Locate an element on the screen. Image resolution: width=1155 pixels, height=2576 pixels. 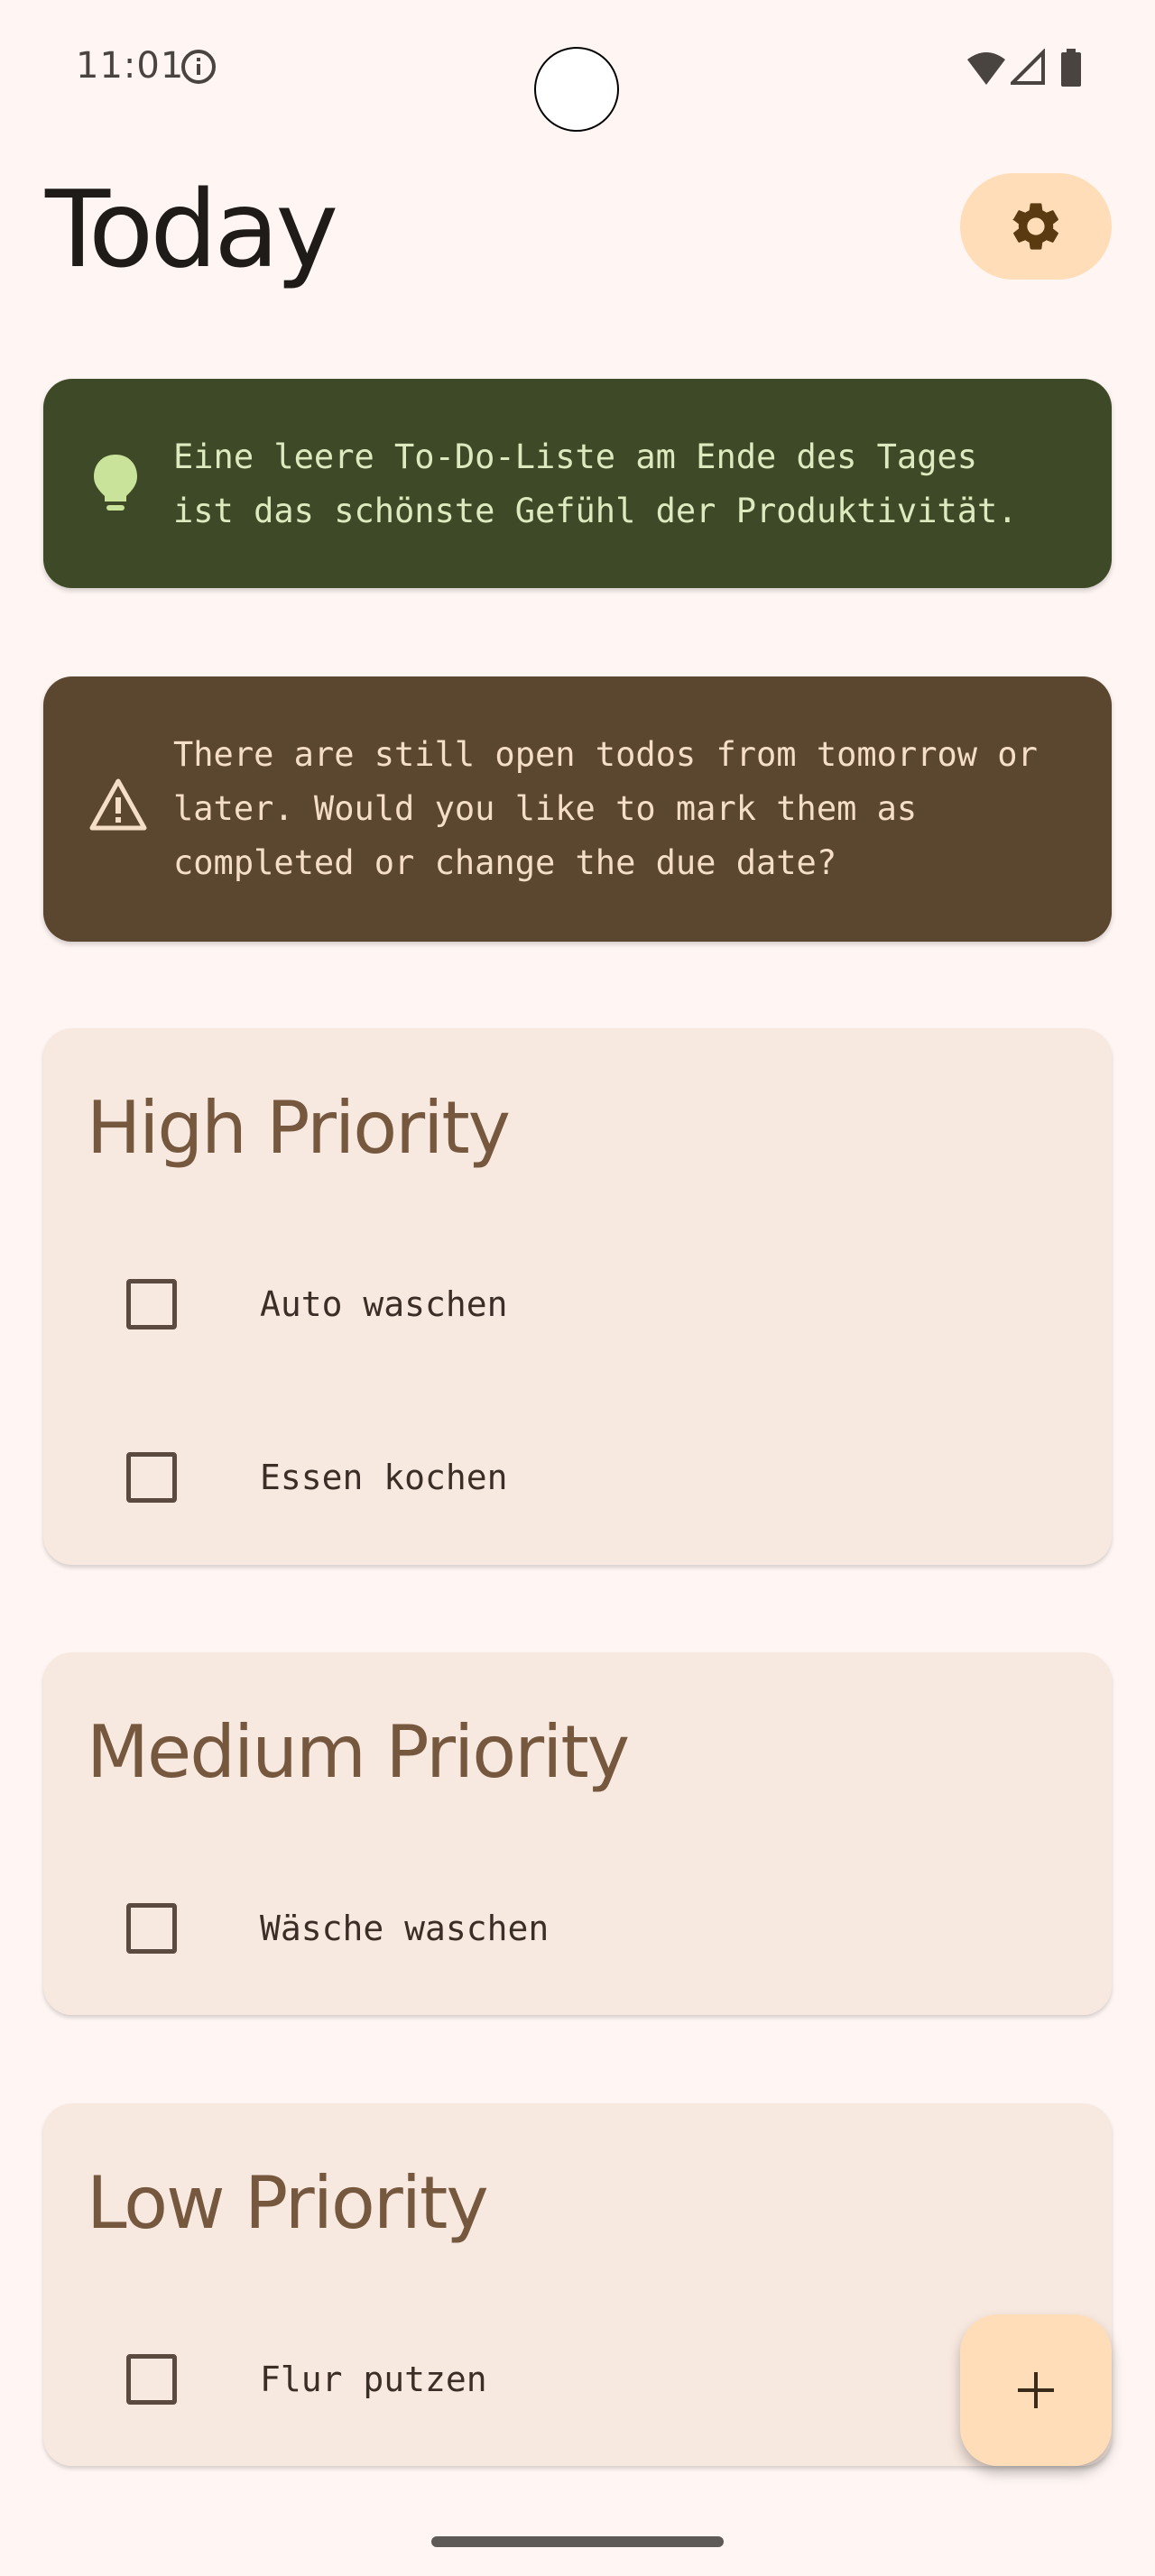
battery-icon is located at coordinates (1071, 68).